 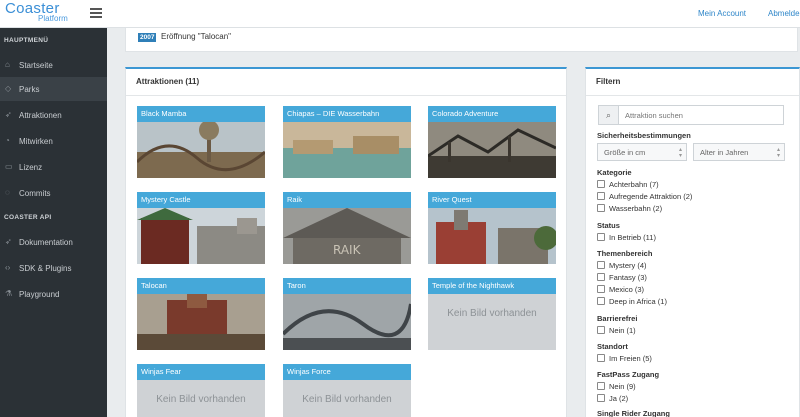 I want to click on checkbox-mexico: Mexico (3), so click(x=620, y=290).